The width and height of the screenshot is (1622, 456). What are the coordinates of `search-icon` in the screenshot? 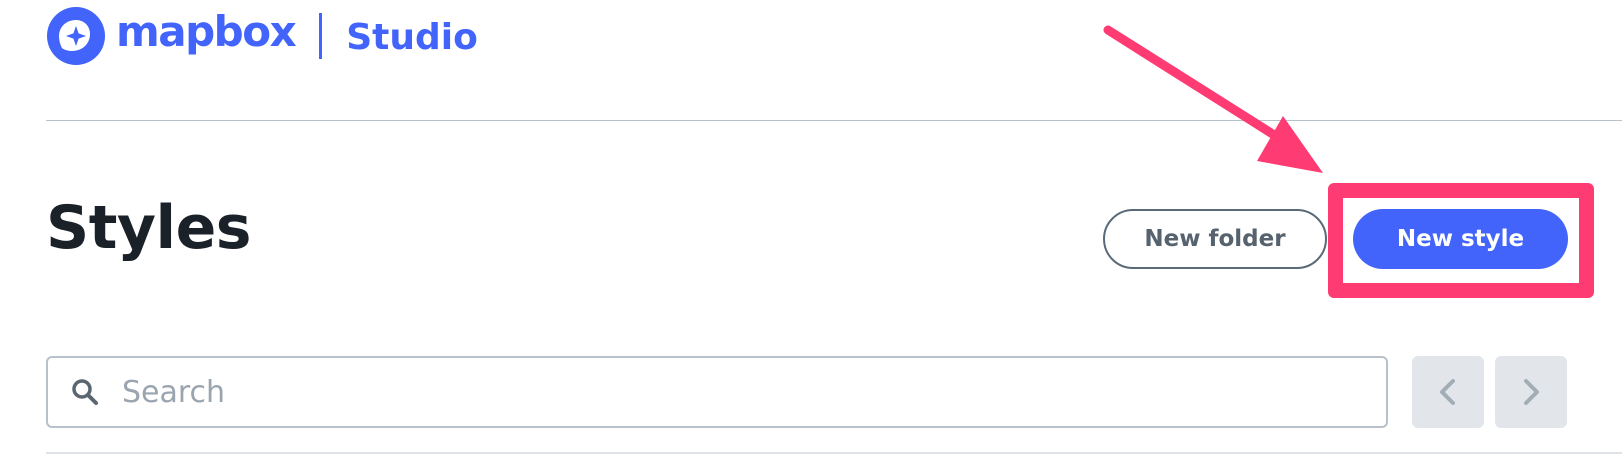 It's located at (85, 392).